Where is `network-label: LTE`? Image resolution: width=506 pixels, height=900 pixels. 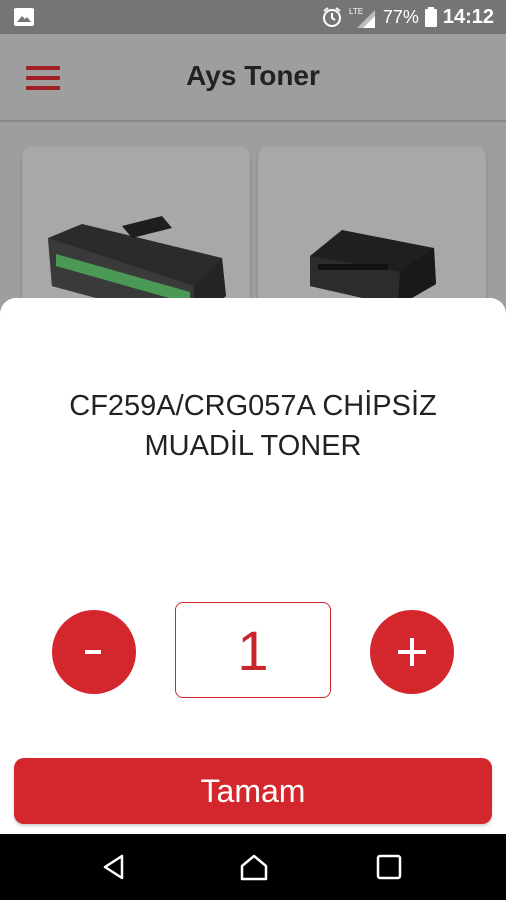
network-label: LTE is located at coordinates (356, 11).